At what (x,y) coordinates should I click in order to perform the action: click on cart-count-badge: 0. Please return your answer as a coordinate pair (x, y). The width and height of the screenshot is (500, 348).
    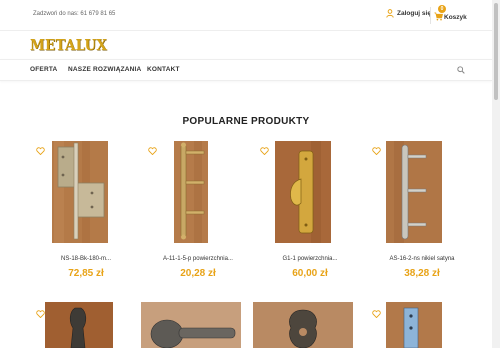
    Looking at the image, I should click on (442, 9).